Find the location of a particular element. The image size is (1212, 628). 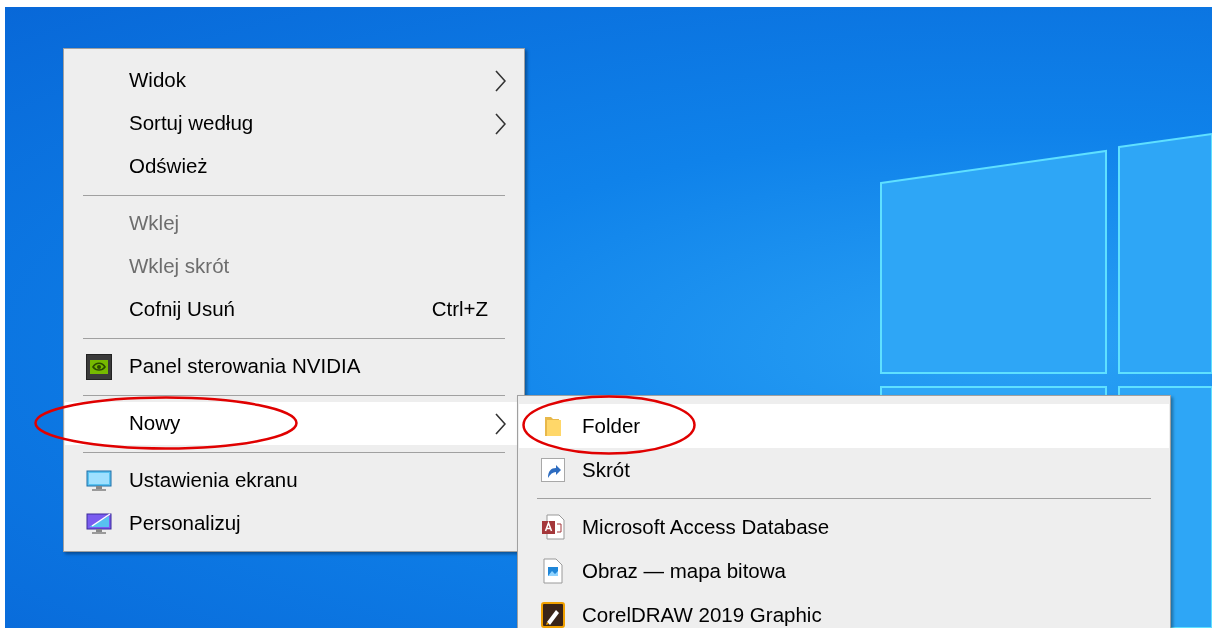

nvidia-logo-icon is located at coordinates (99, 366).